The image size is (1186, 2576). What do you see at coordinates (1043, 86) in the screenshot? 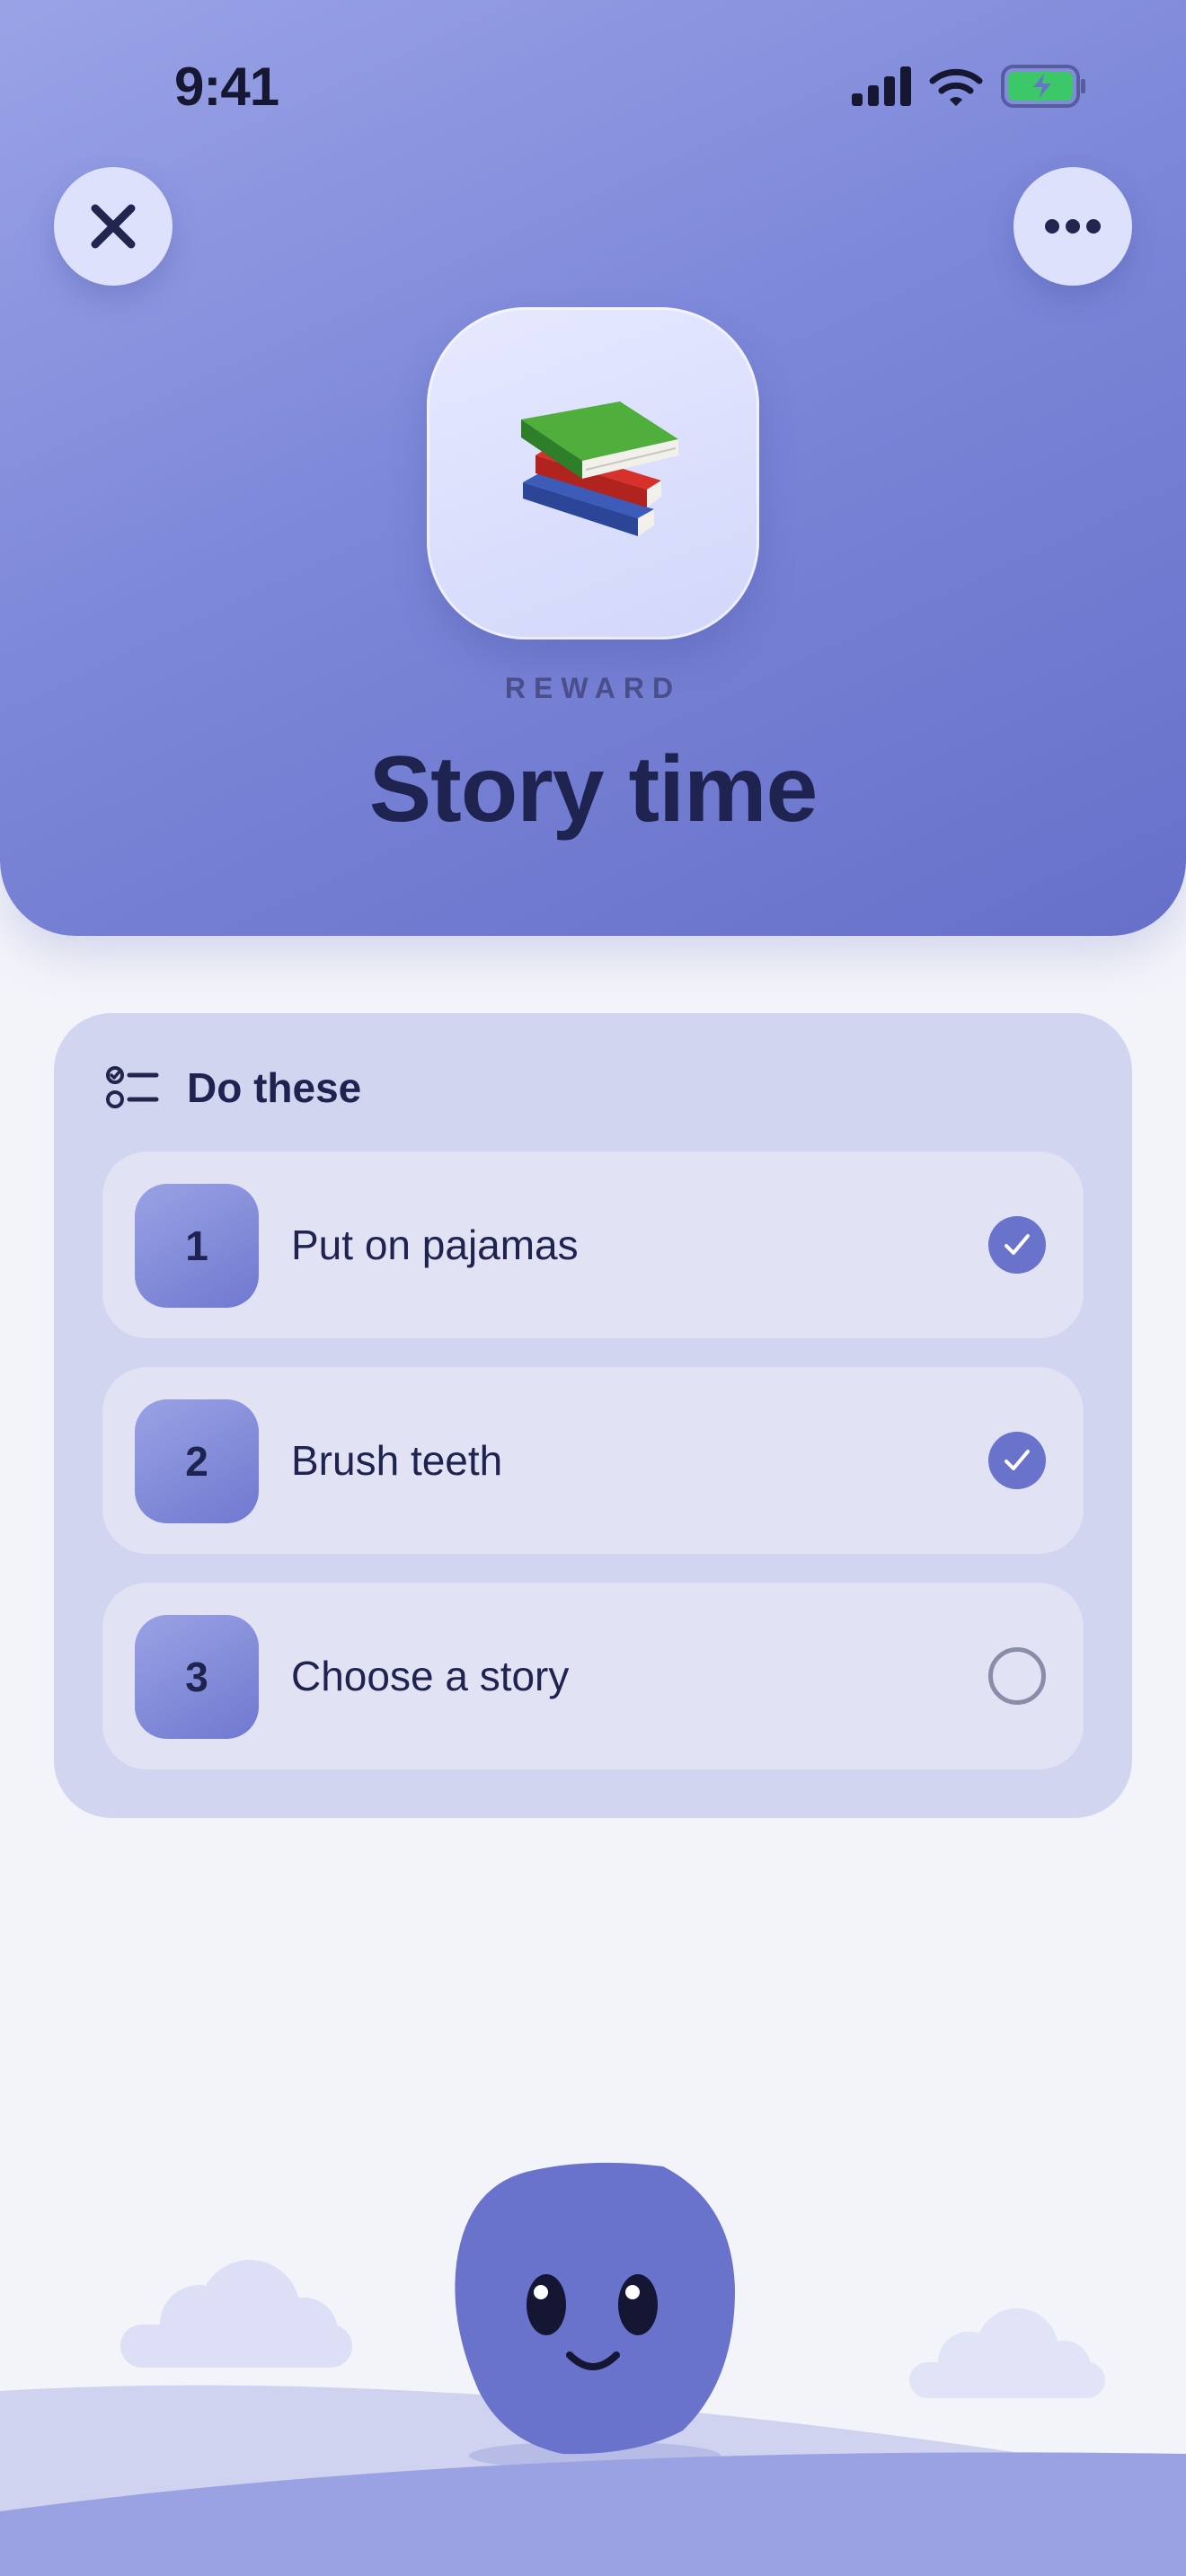
I see `battery-charging-icon` at bounding box center [1043, 86].